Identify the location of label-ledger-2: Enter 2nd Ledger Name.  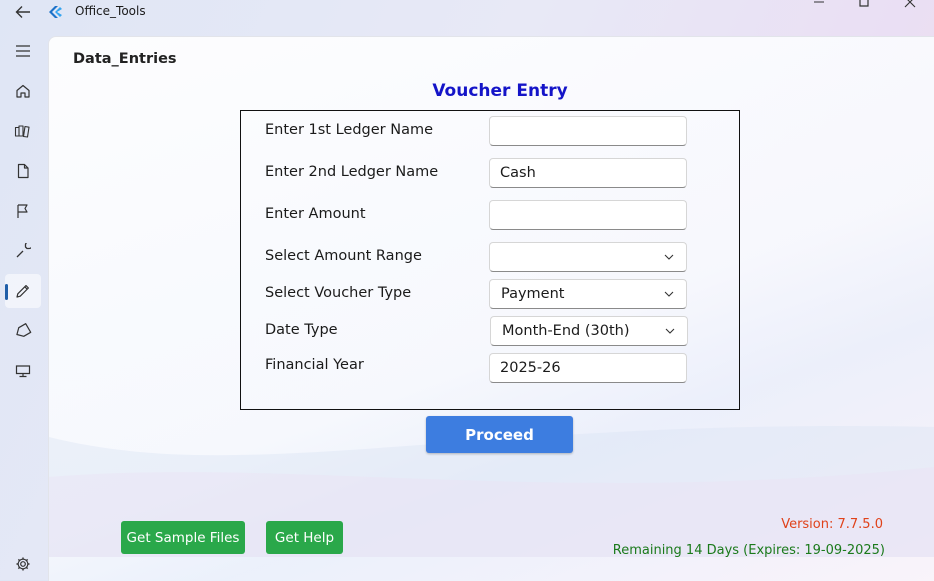
(352, 172).